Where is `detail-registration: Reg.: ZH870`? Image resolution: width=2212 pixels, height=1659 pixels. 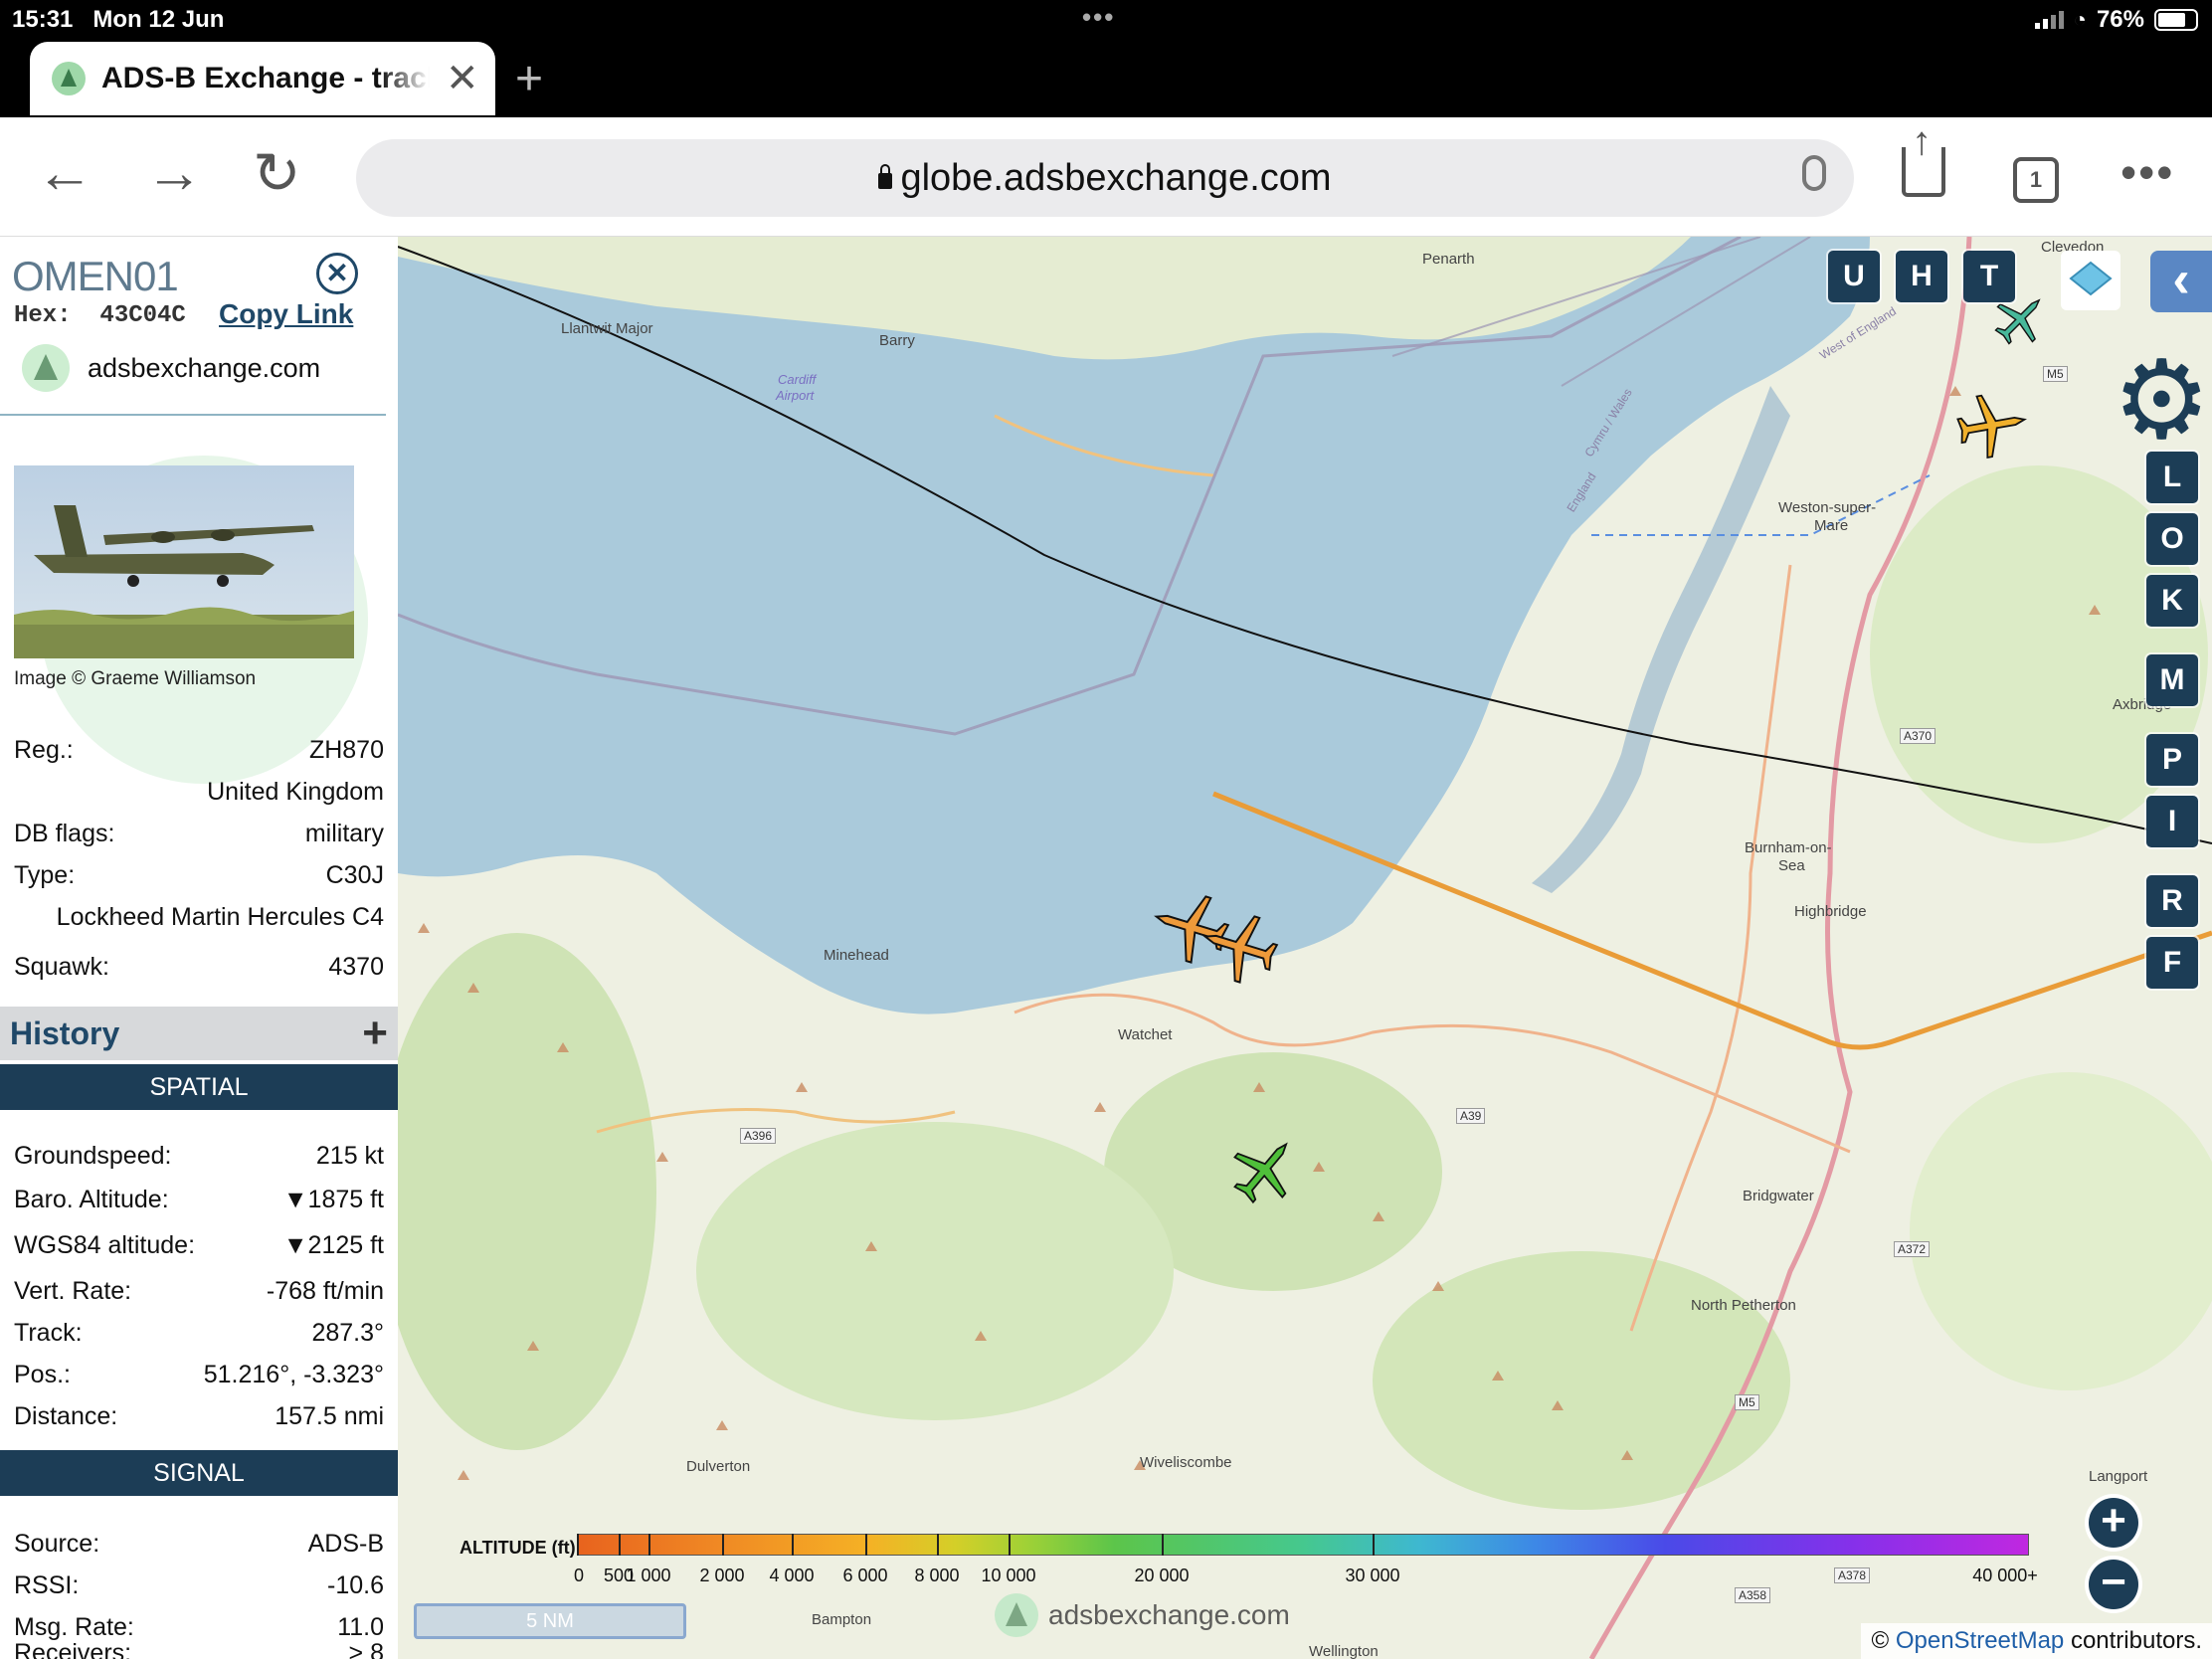 detail-registration: Reg.: ZH870 is located at coordinates (199, 750).